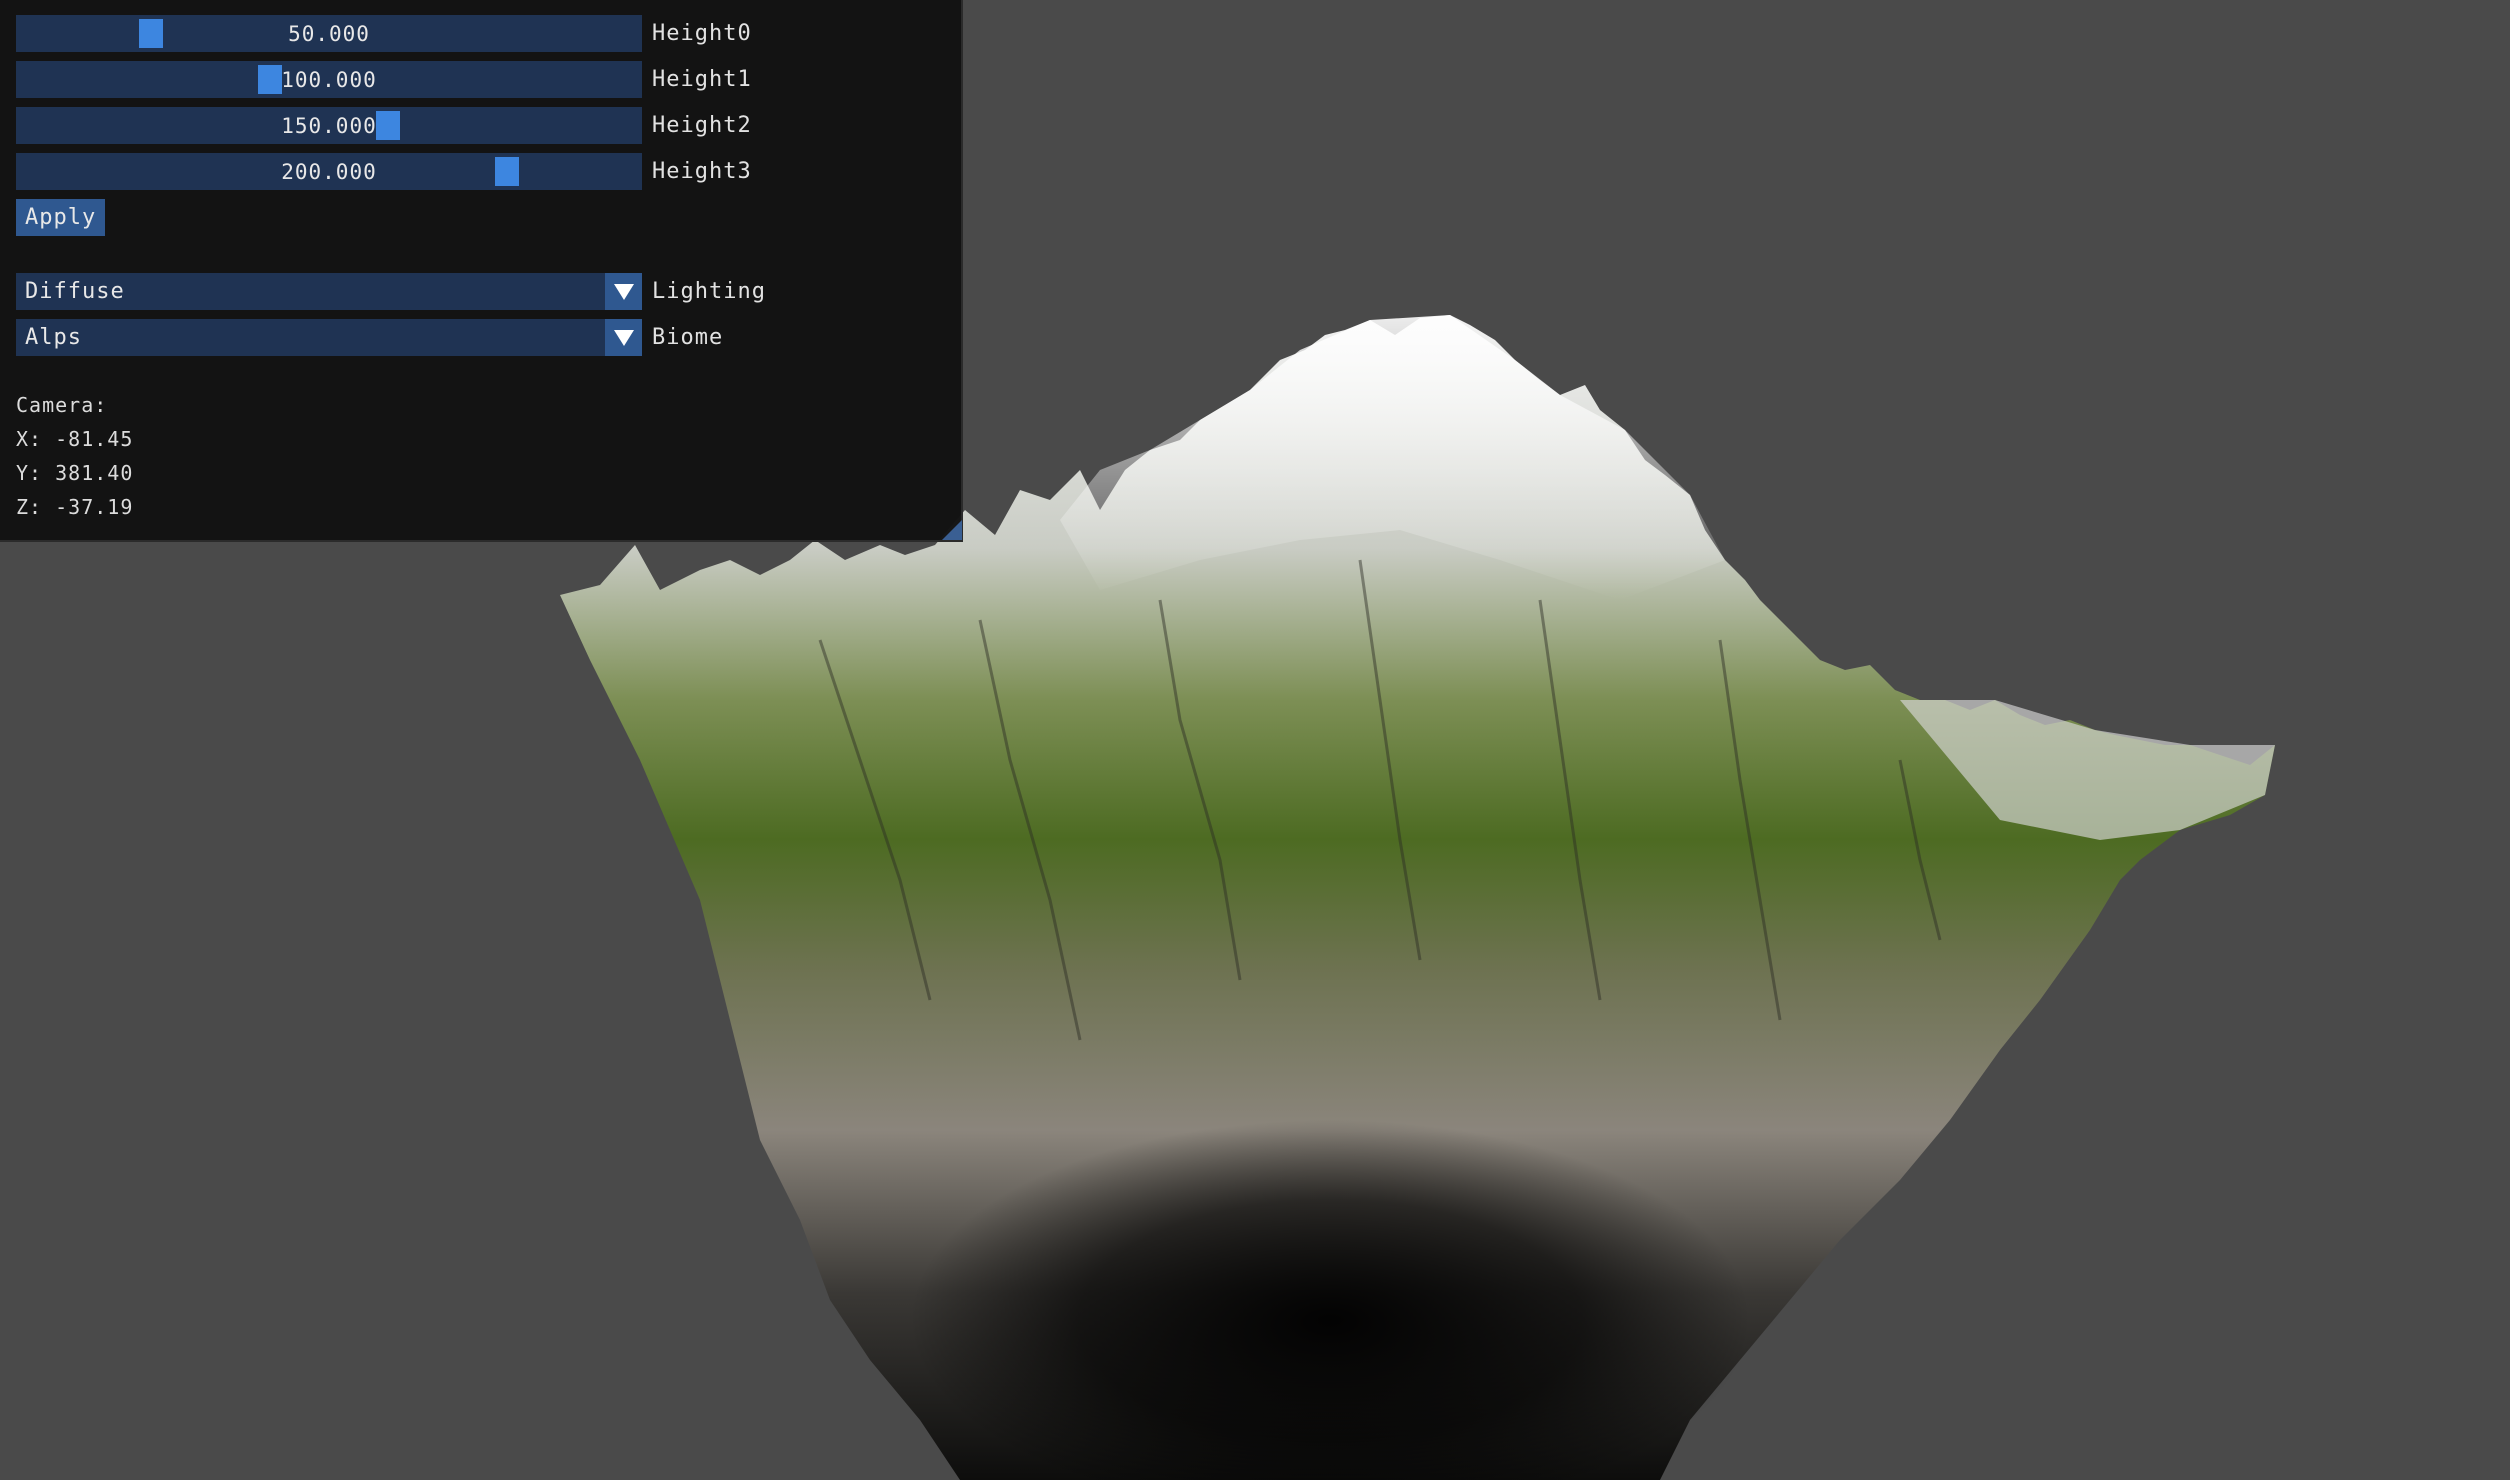 This screenshot has width=2510, height=1480. I want to click on biome-value: Alps, so click(53, 337).